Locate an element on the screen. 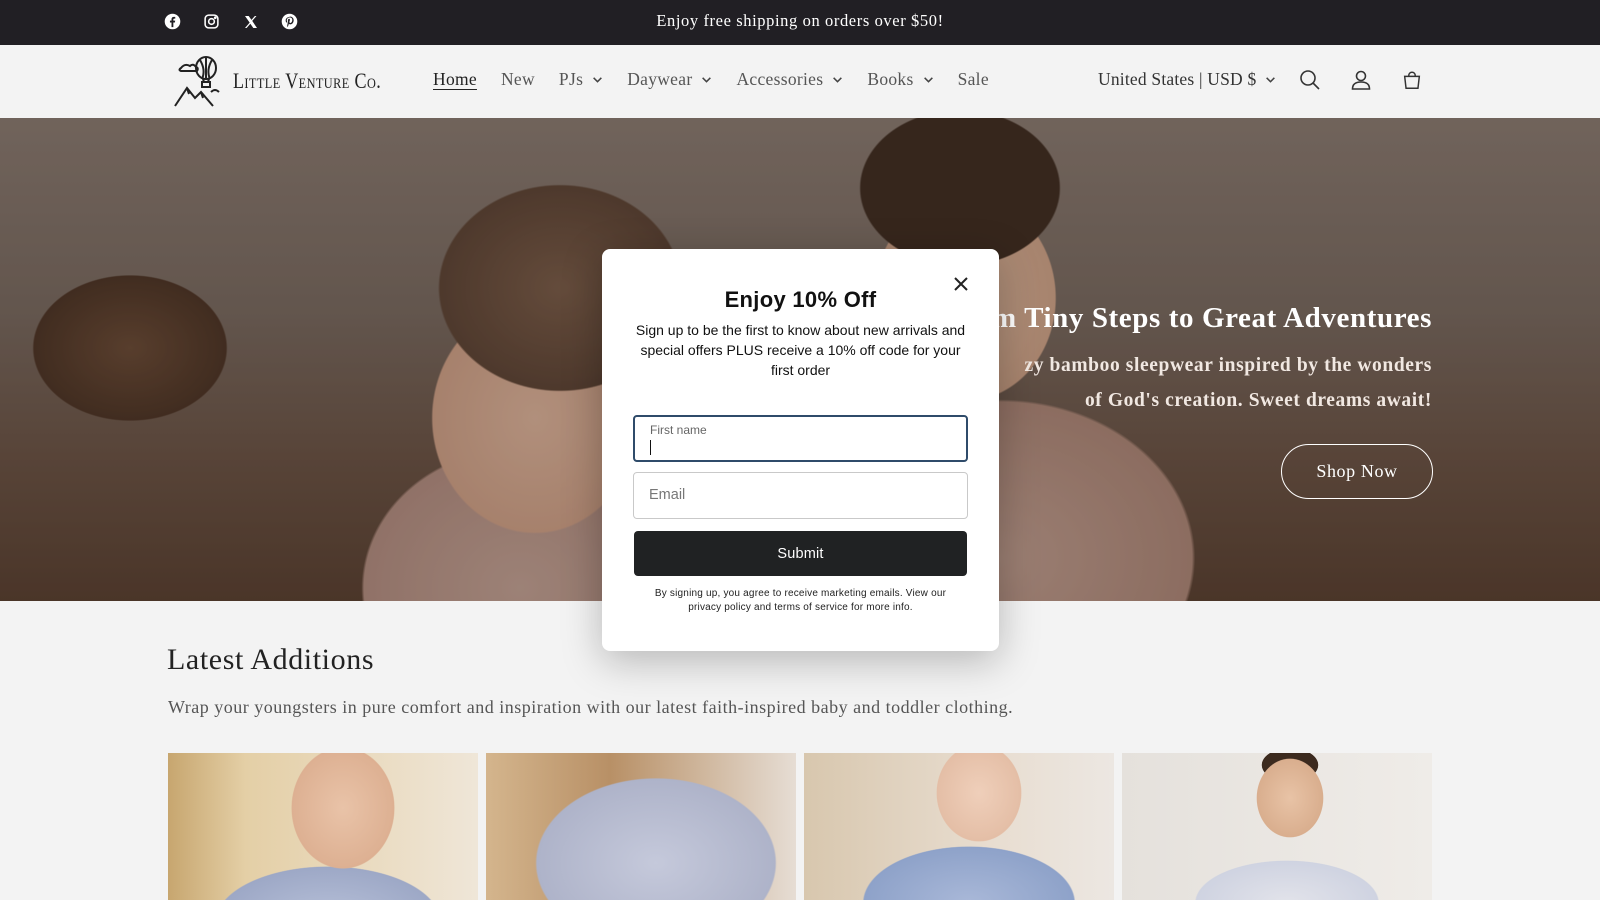  email-field: Email is located at coordinates (800, 495).